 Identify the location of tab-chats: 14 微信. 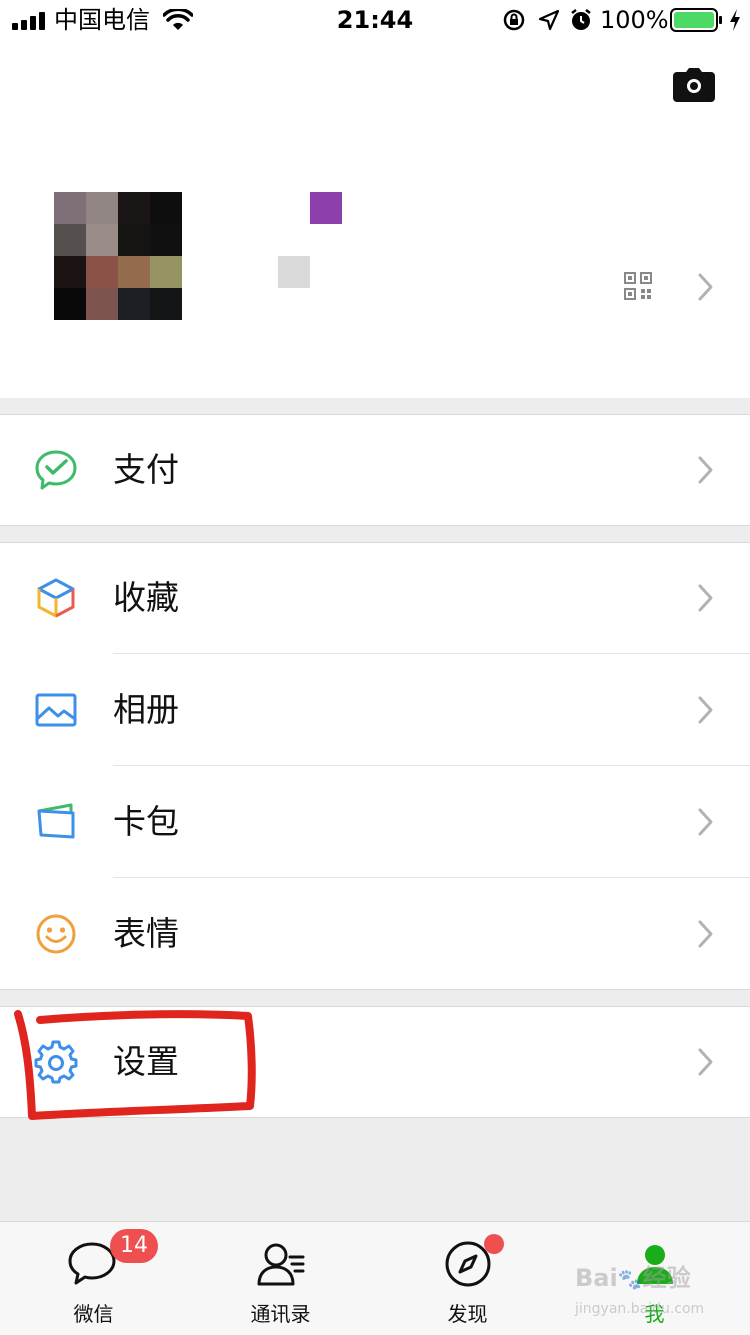
(93, 1278).